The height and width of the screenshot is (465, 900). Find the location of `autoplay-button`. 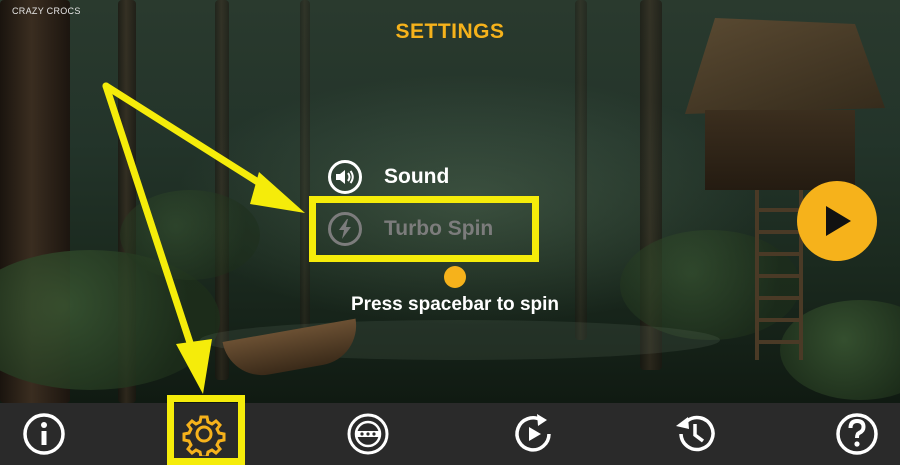

autoplay-button is located at coordinates (368, 434).